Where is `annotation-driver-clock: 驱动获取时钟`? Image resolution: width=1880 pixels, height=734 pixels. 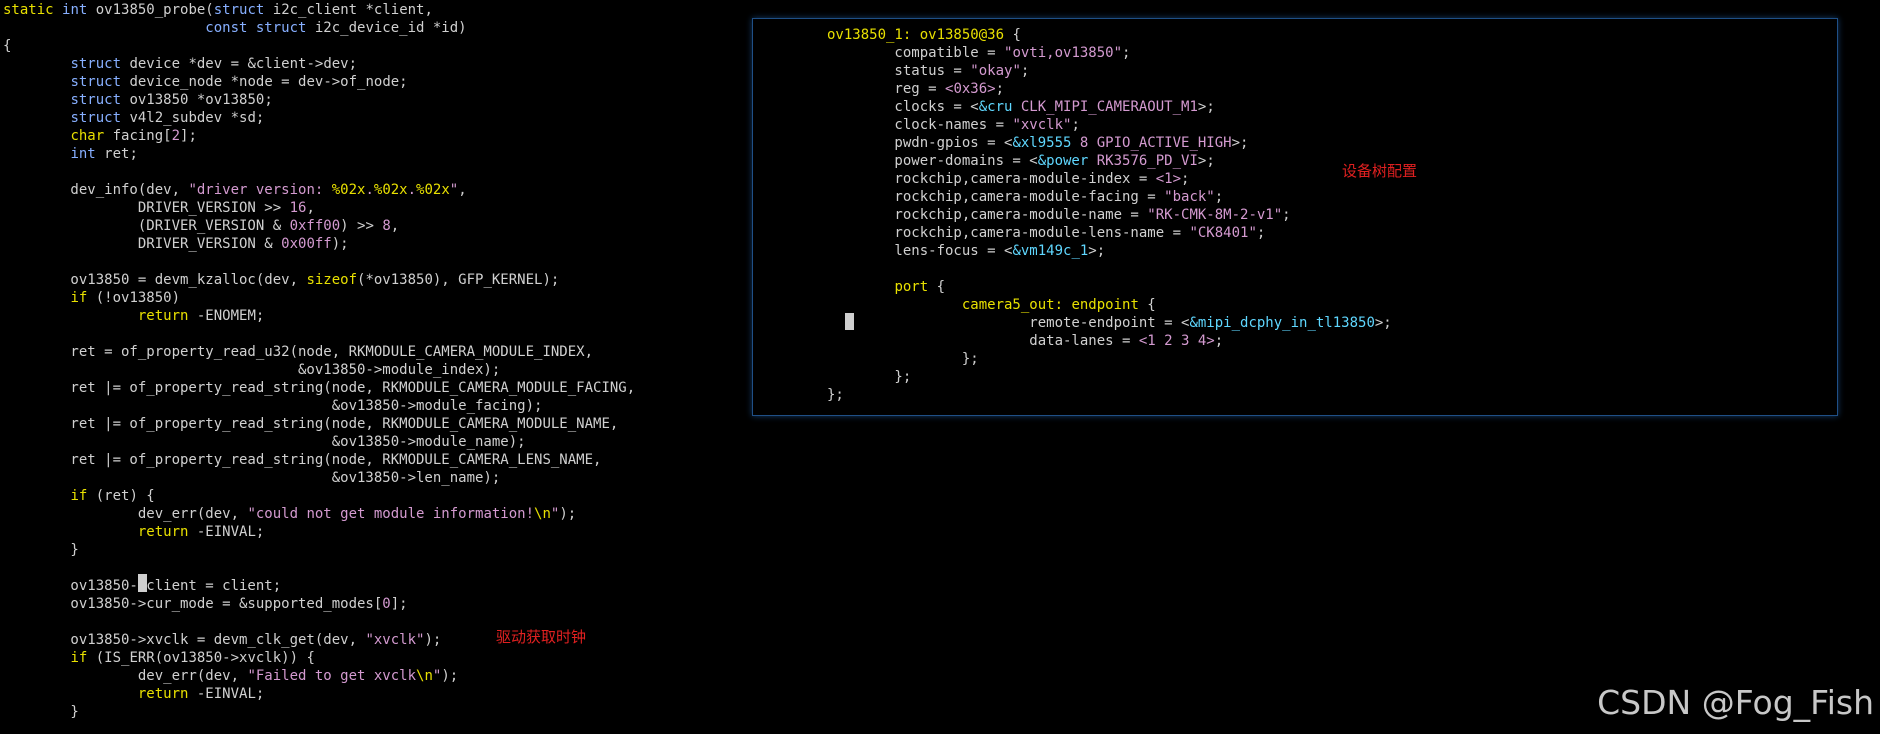
annotation-driver-clock: 驱动获取时钟 is located at coordinates (541, 637).